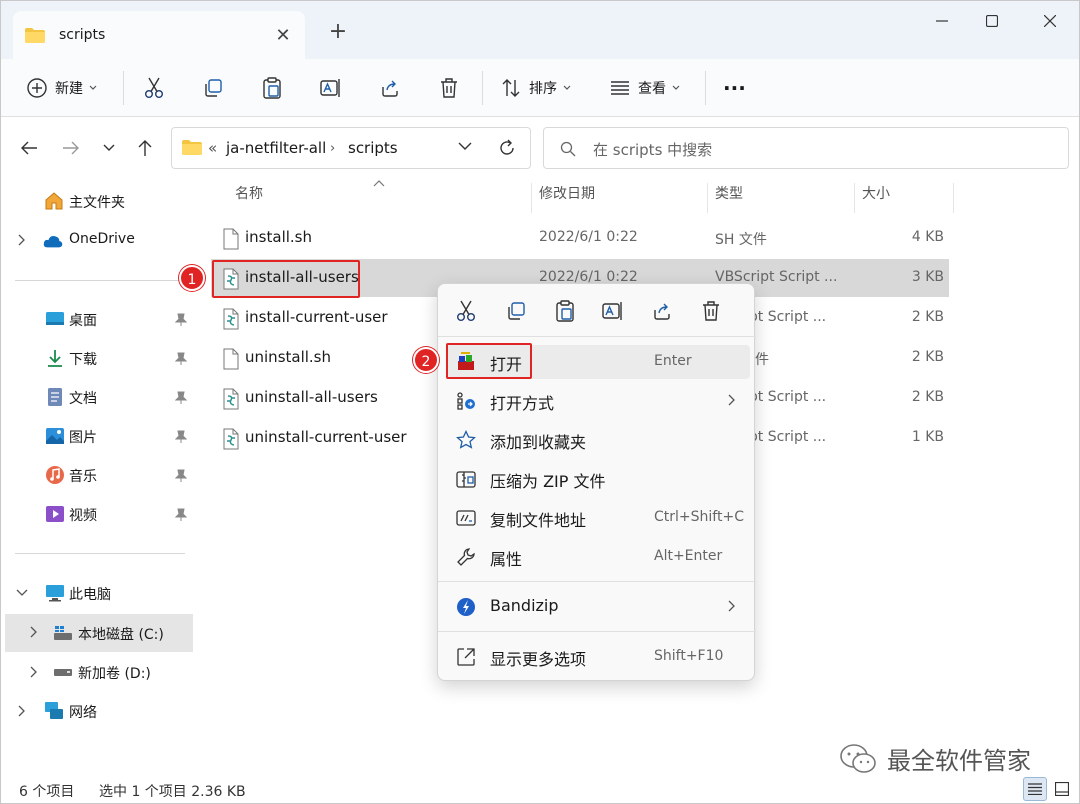 Image resolution: width=1080 pixels, height=804 pixels. Describe the element at coordinates (99, 633) in the screenshot. I see `sidebar-item-drive-c: 本地磁盘 (C:)` at that location.